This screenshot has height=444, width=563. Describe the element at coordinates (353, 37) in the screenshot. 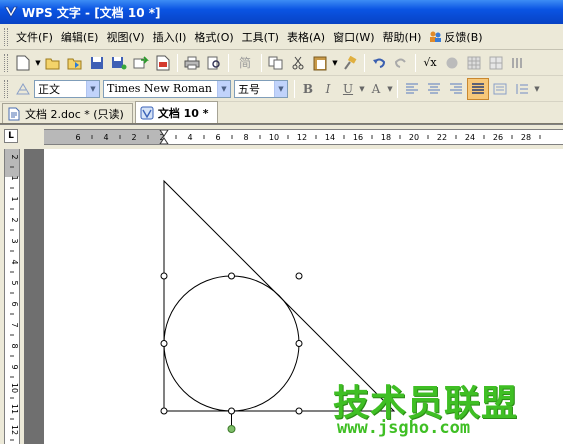

I see `menu-window: 窗口(W)` at that location.